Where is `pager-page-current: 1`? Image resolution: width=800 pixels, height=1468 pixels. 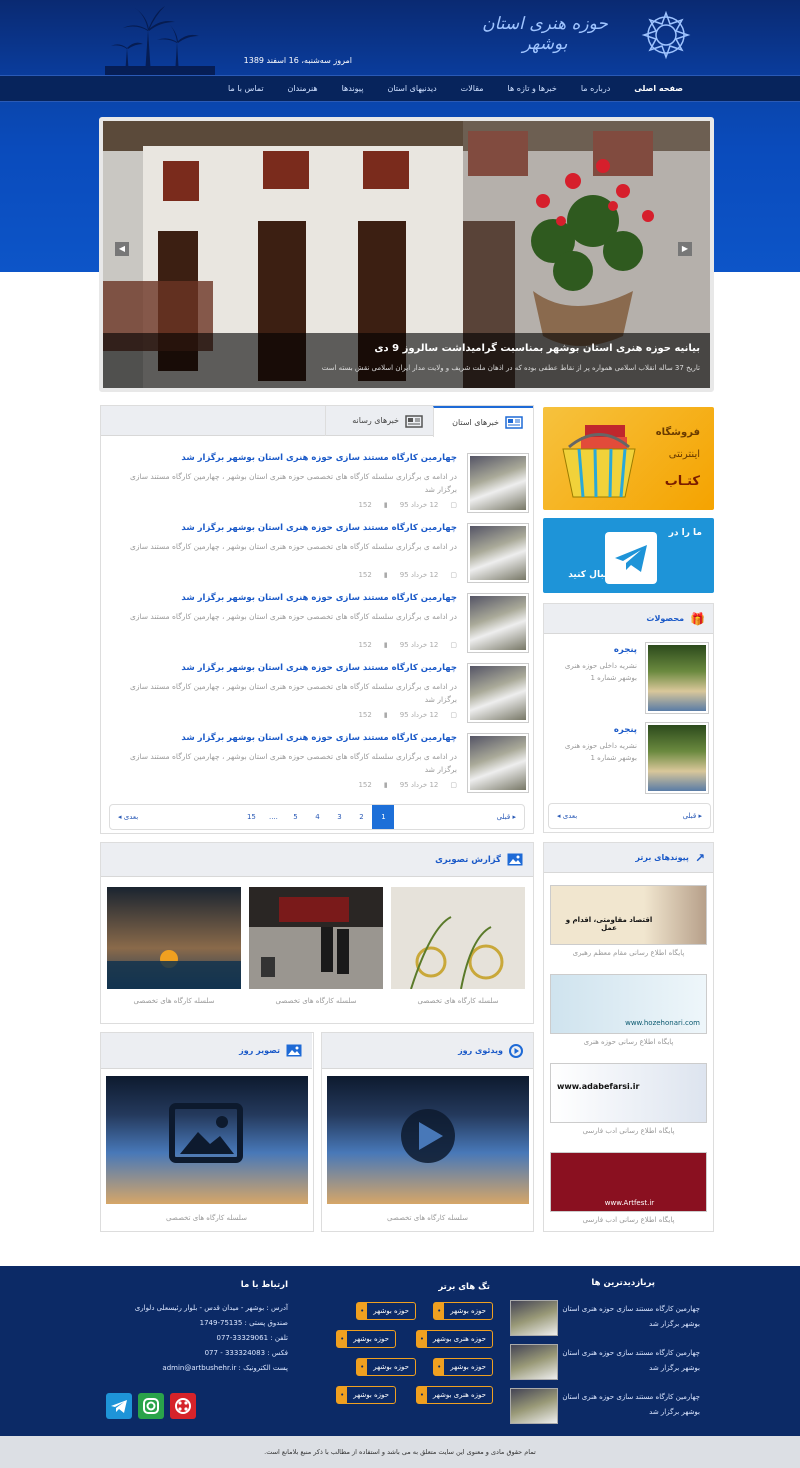 pager-page-current: 1 is located at coordinates (383, 817).